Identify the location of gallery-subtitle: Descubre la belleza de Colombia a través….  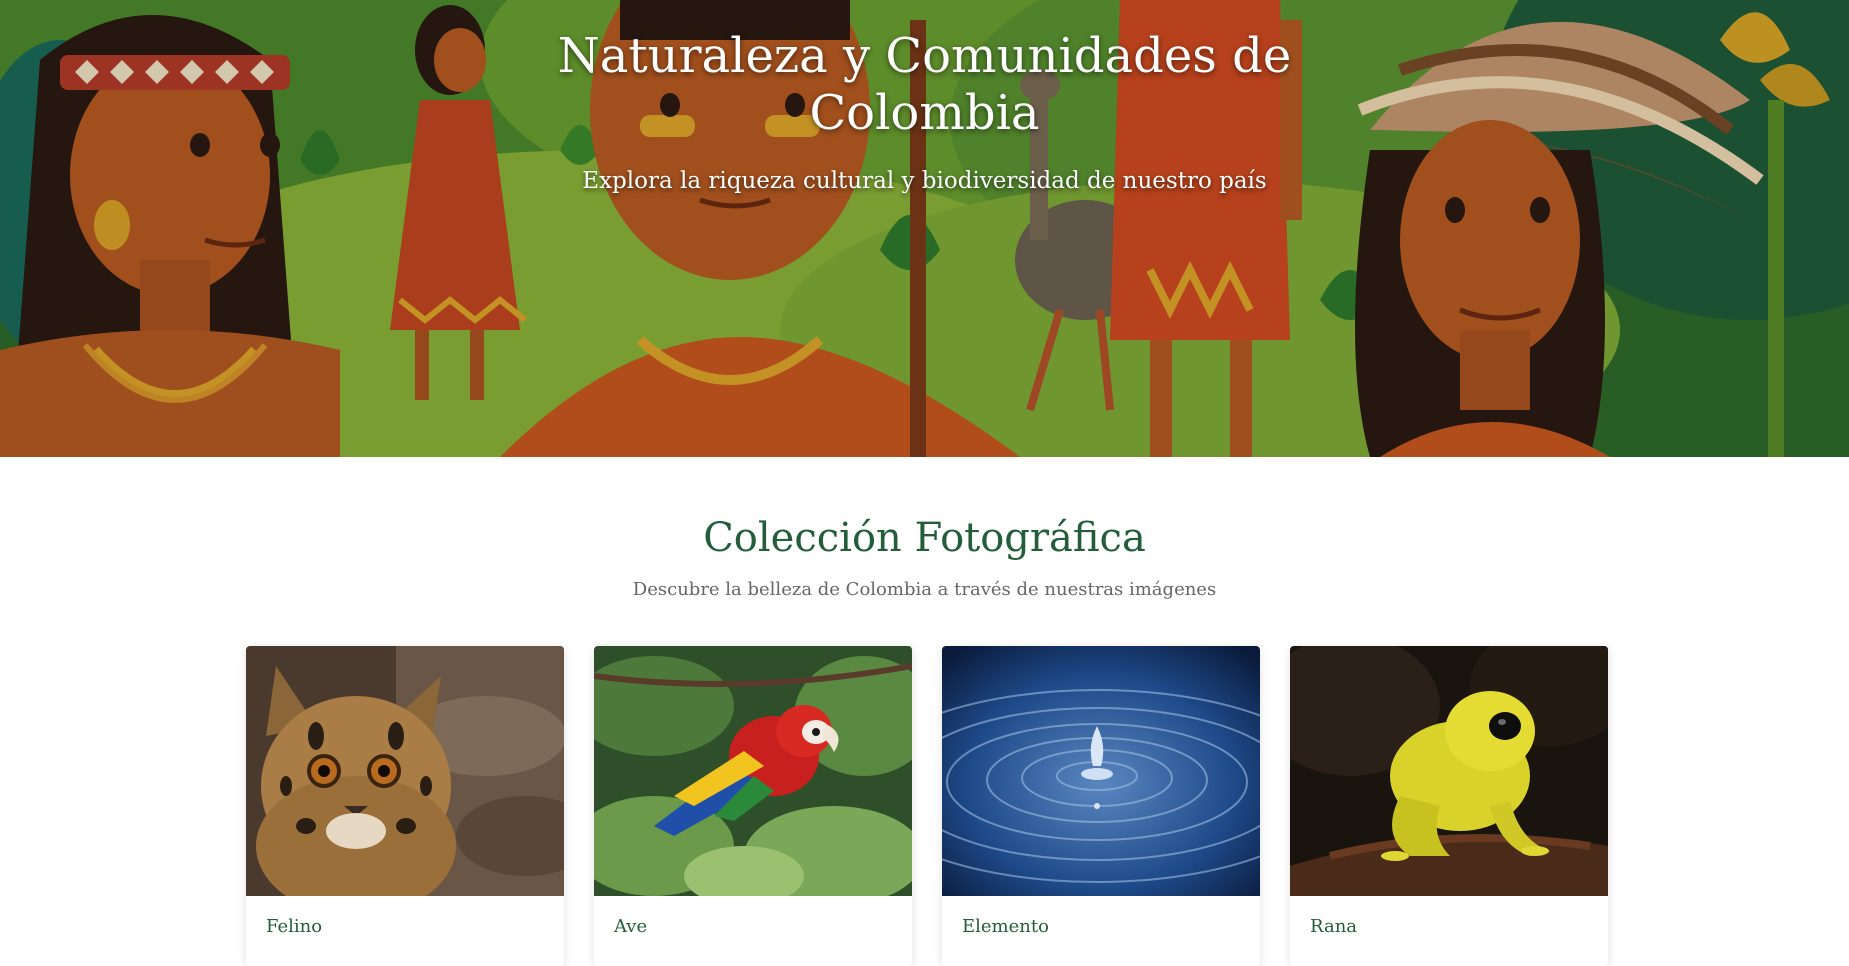
(924, 589).